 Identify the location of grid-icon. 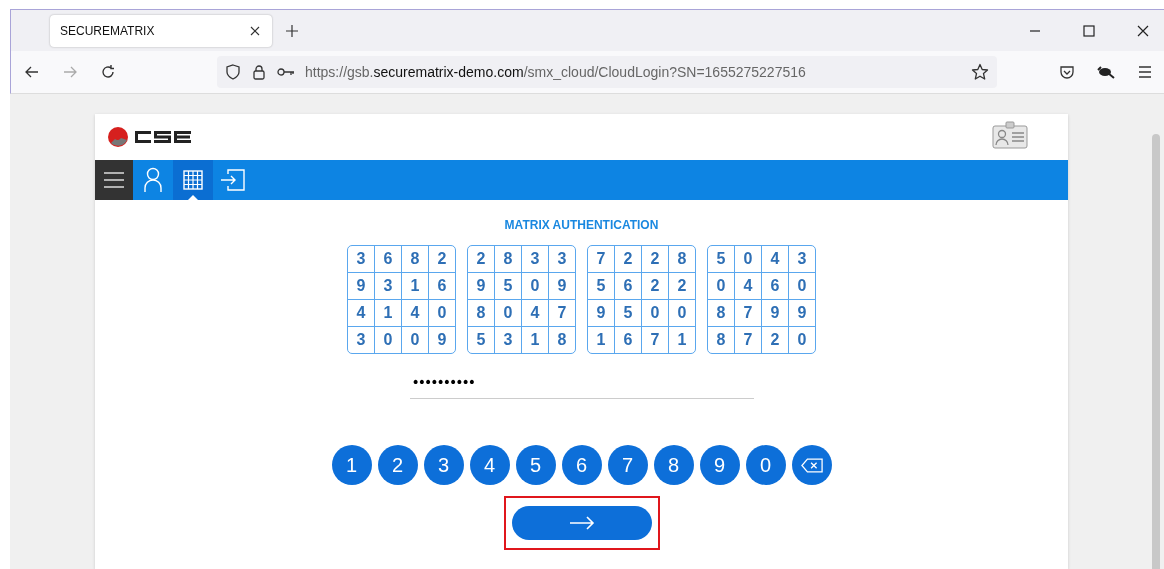
(193, 180).